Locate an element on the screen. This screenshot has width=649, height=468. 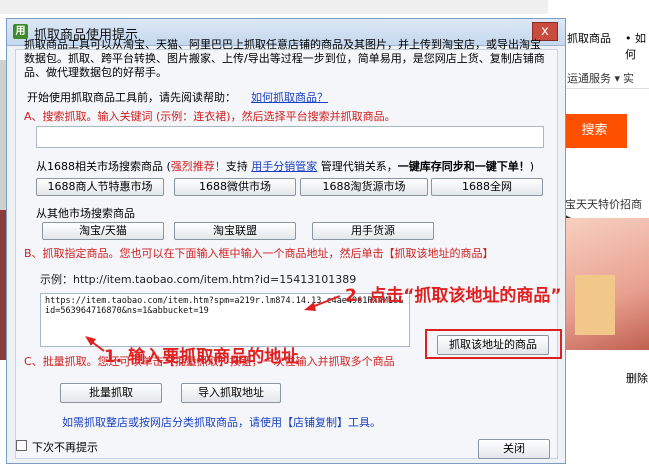
arrow-step1-line is located at coordinates (98, 346).